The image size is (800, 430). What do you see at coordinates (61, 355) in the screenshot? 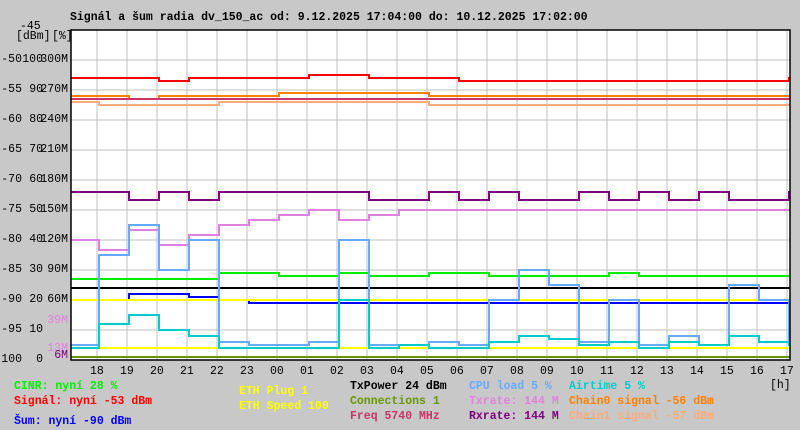
I see `y-tick-rate-extra: 6M` at bounding box center [61, 355].